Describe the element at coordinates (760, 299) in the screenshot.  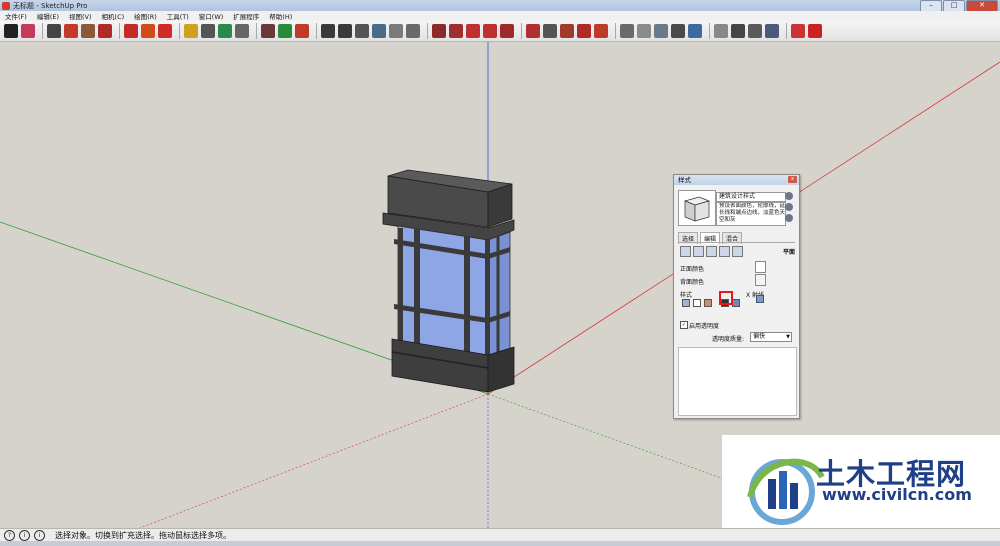
I see `xray-icon` at that location.